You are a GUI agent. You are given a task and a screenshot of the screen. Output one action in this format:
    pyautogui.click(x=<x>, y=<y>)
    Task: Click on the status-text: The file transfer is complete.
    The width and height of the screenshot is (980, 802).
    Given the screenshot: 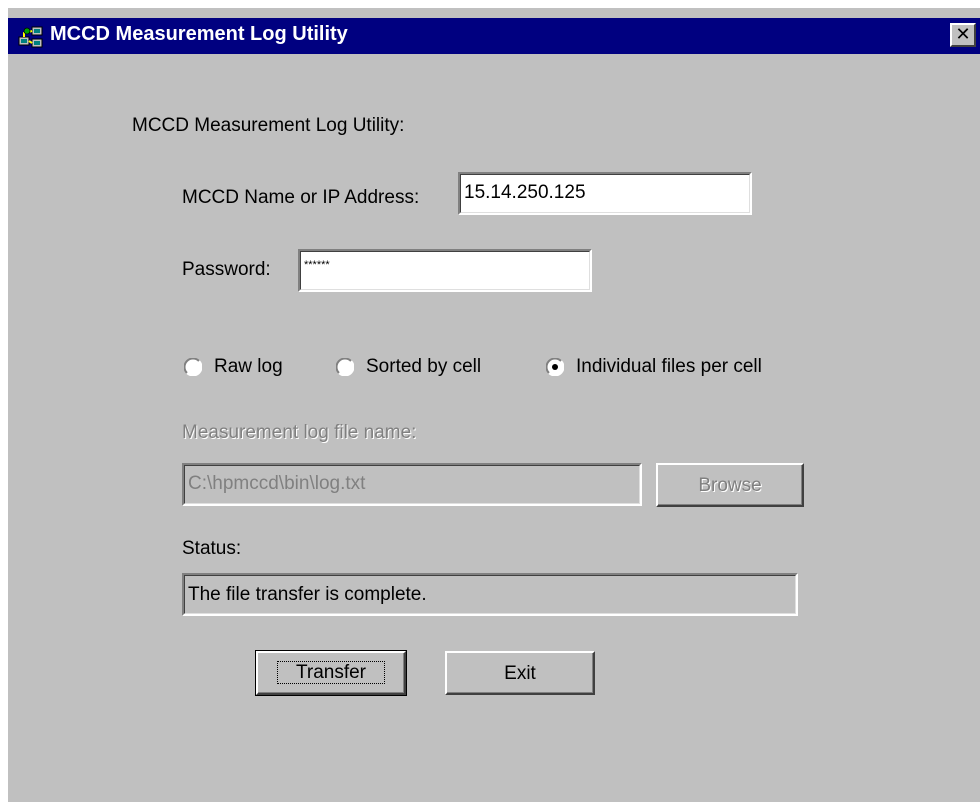 What is the action you would take?
    pyautogui.click(x=307, y=594)
    